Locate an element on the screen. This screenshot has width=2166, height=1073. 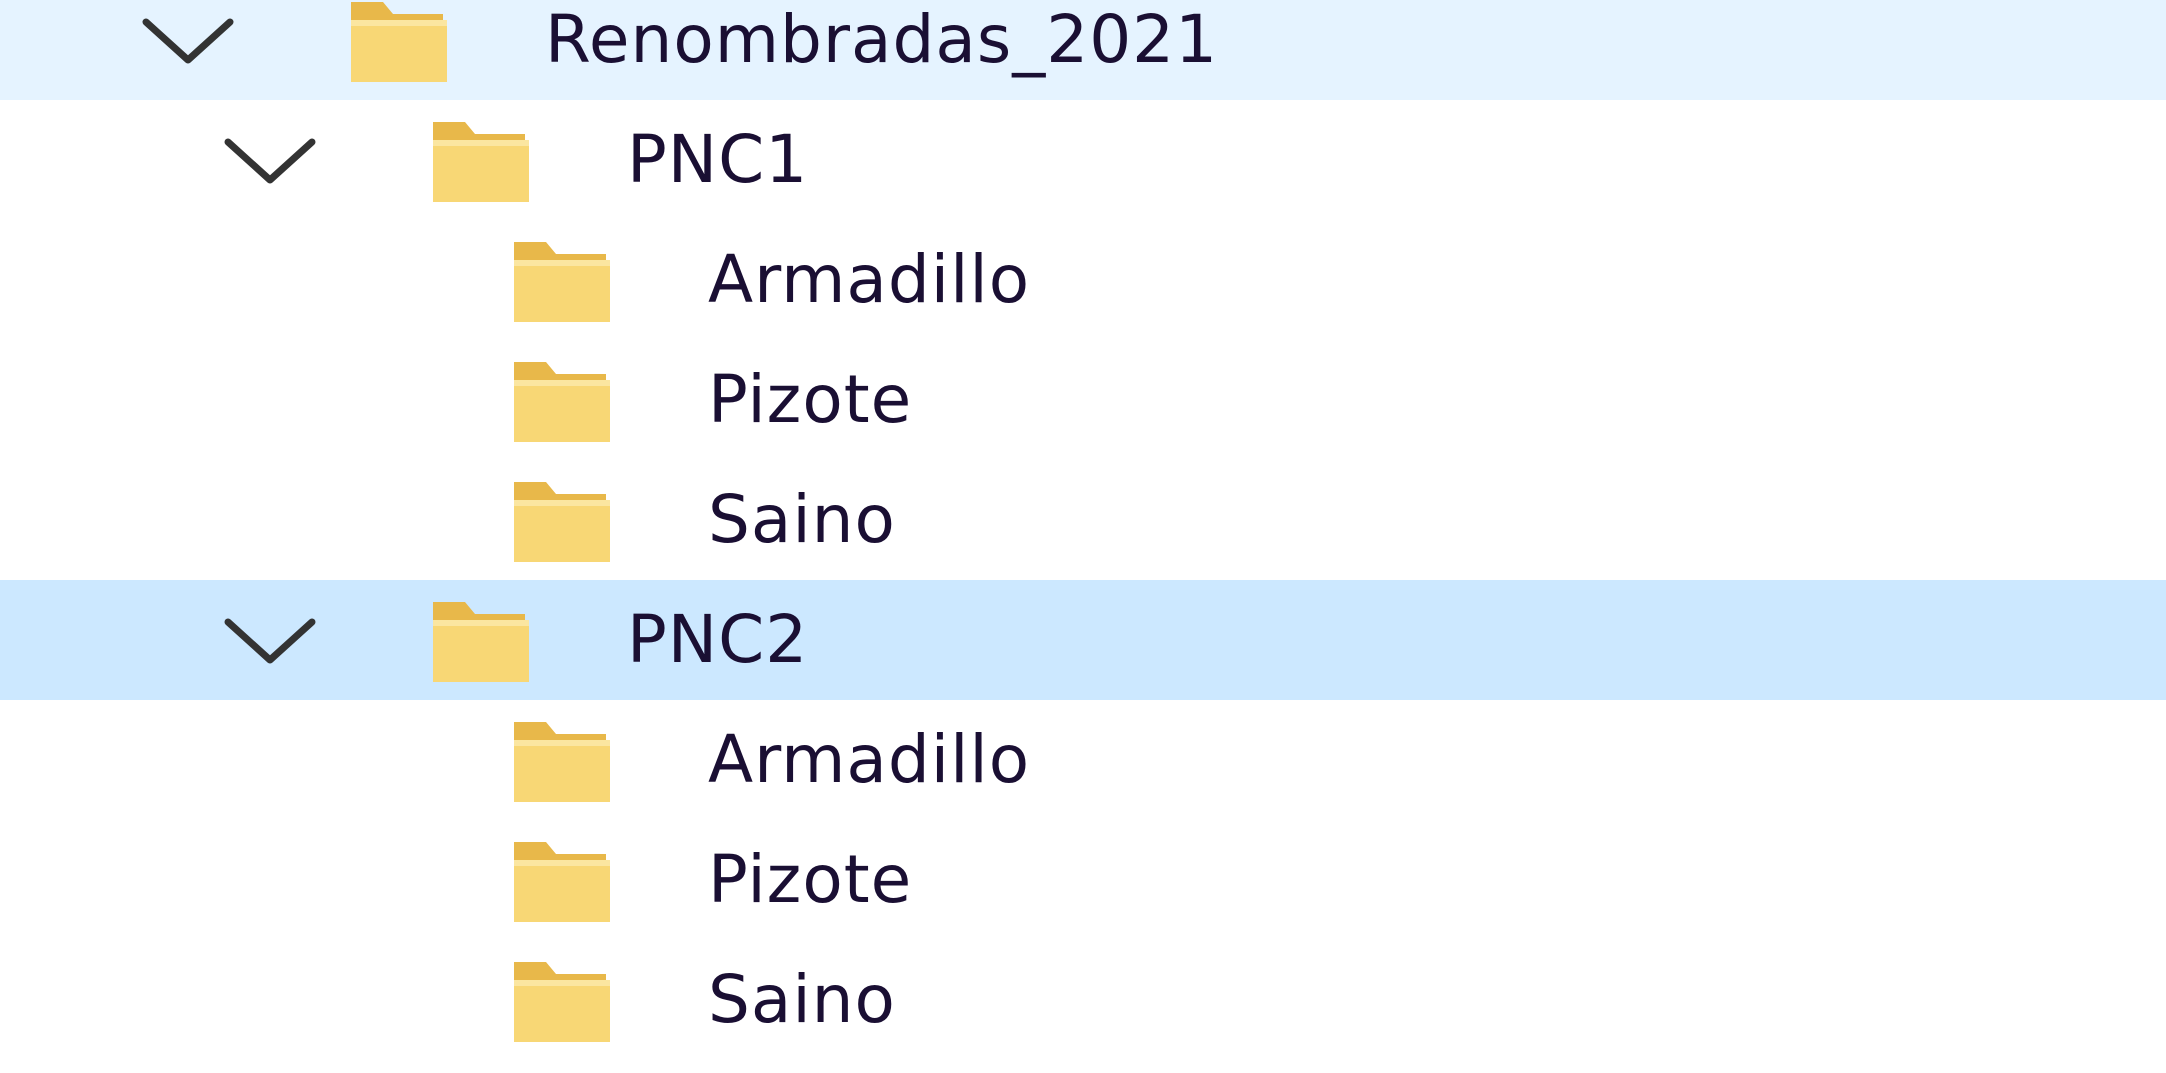
tree-item-pnc2: PNC2 is located at coordinates (1083, 640).